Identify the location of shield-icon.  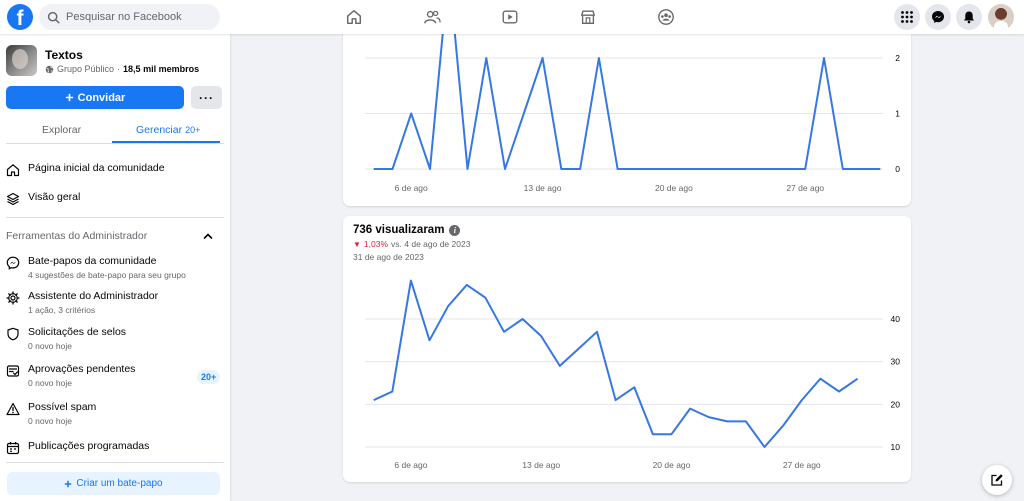
(13, 334).